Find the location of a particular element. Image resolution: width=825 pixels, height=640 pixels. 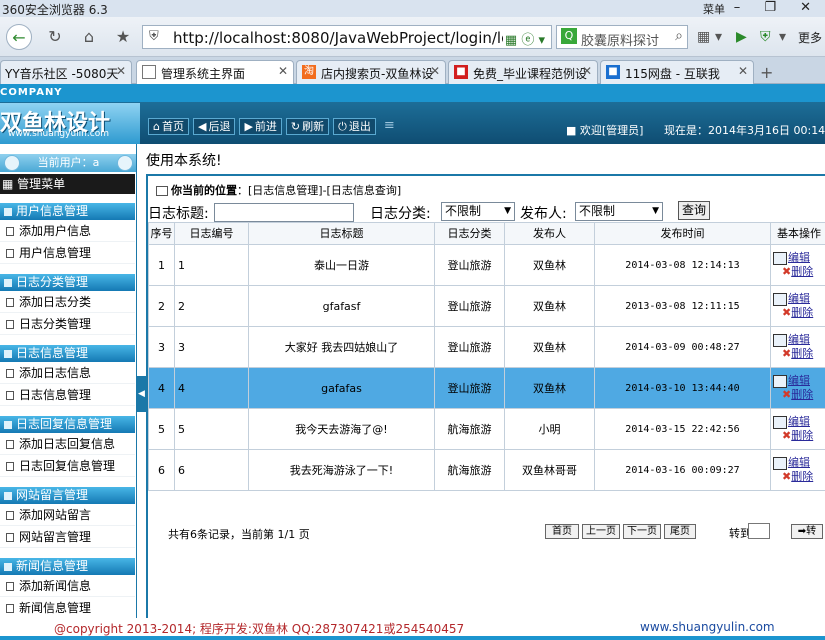

play-icon: ▶ is located at coordinates (741, 37).